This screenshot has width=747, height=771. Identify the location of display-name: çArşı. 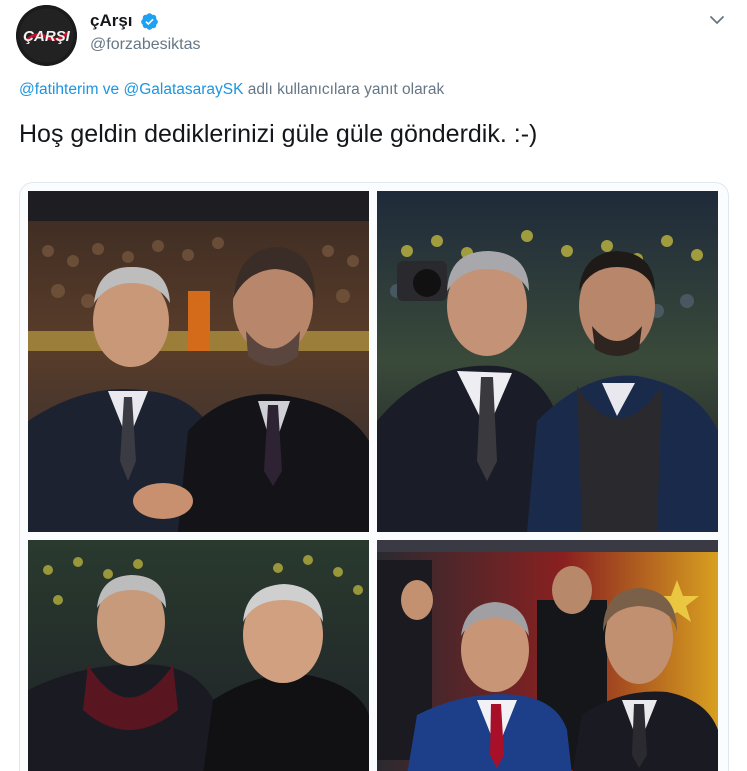
(111, 21).